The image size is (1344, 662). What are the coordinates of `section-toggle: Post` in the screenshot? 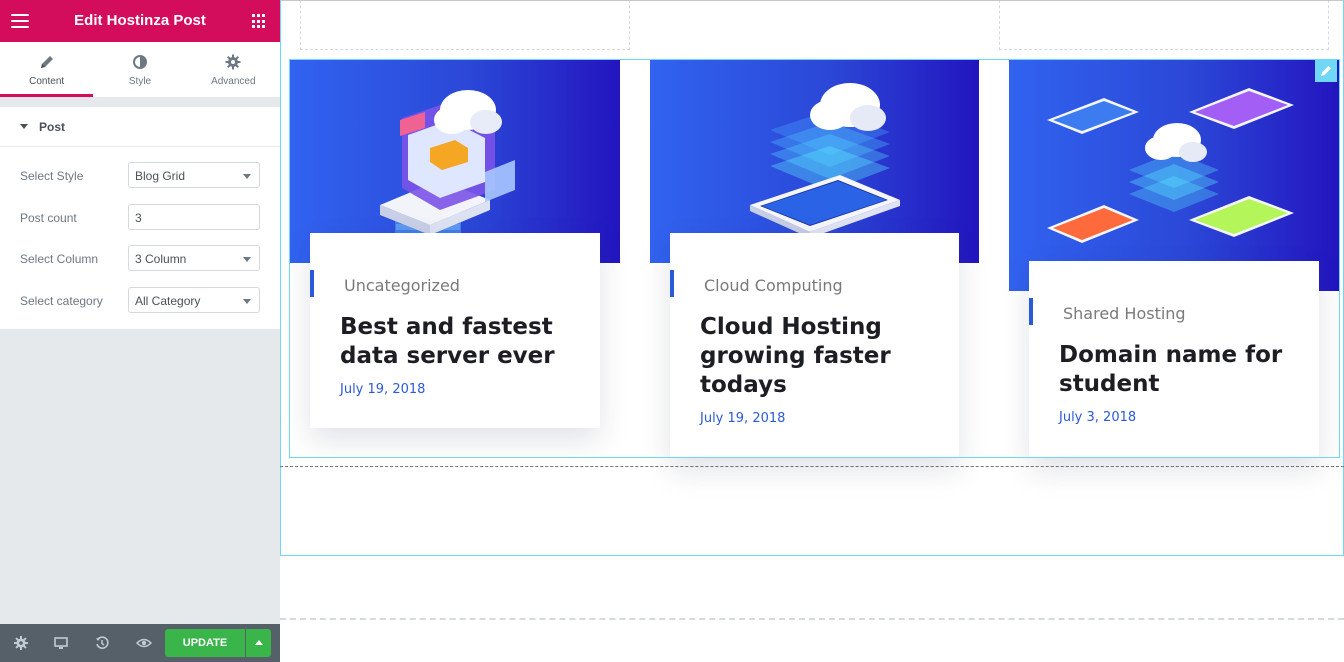 It's located at (140, 127).